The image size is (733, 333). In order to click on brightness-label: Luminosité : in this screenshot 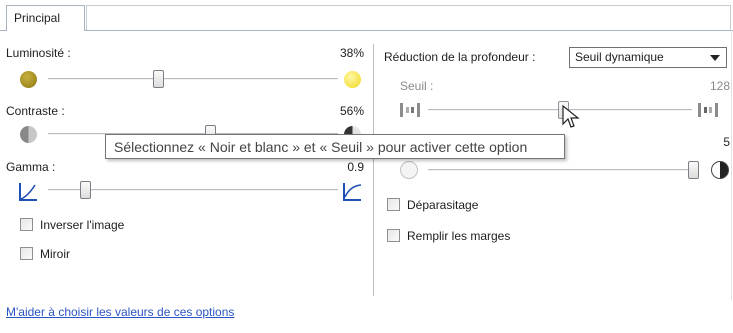, I will do `click(38, 53)`.